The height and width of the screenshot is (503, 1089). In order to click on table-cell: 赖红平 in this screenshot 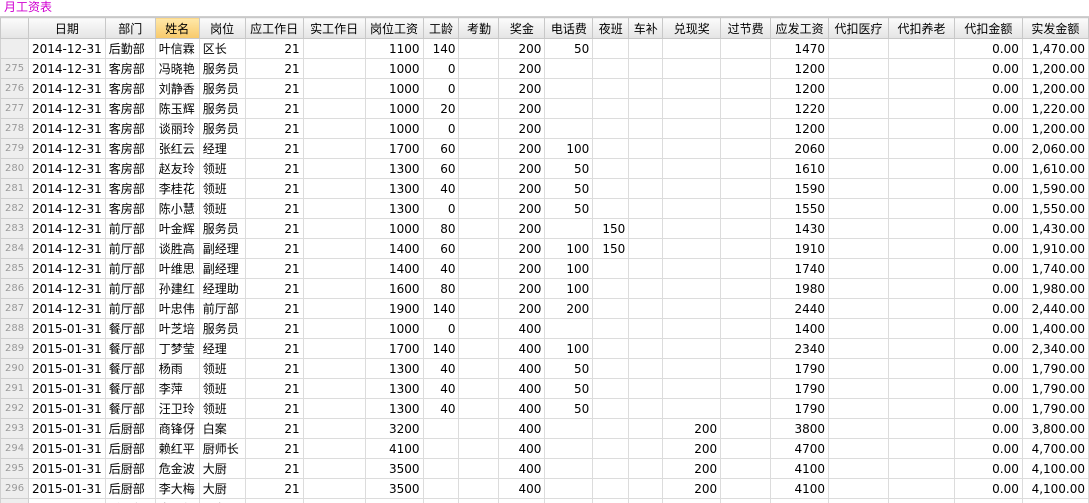, I will do `click(177, 448)`.